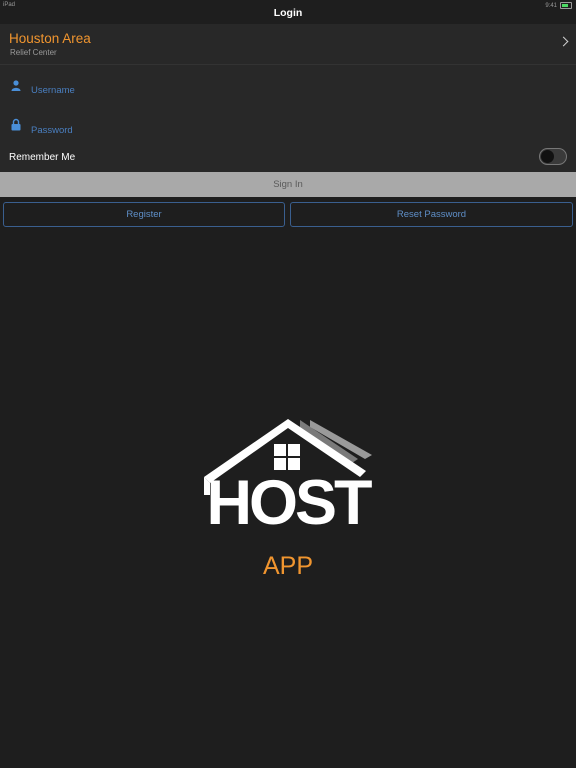 This screenshot has width=576, height=768. I want to click on remember-me-toggle, so click(553, 156).